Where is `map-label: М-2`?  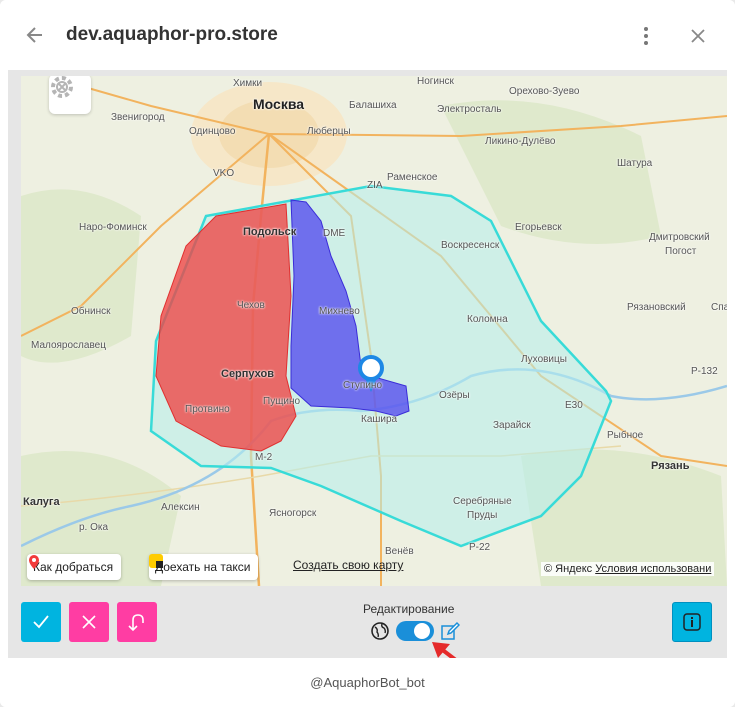
map-label: М-2 is located at coordinates (264, 457).